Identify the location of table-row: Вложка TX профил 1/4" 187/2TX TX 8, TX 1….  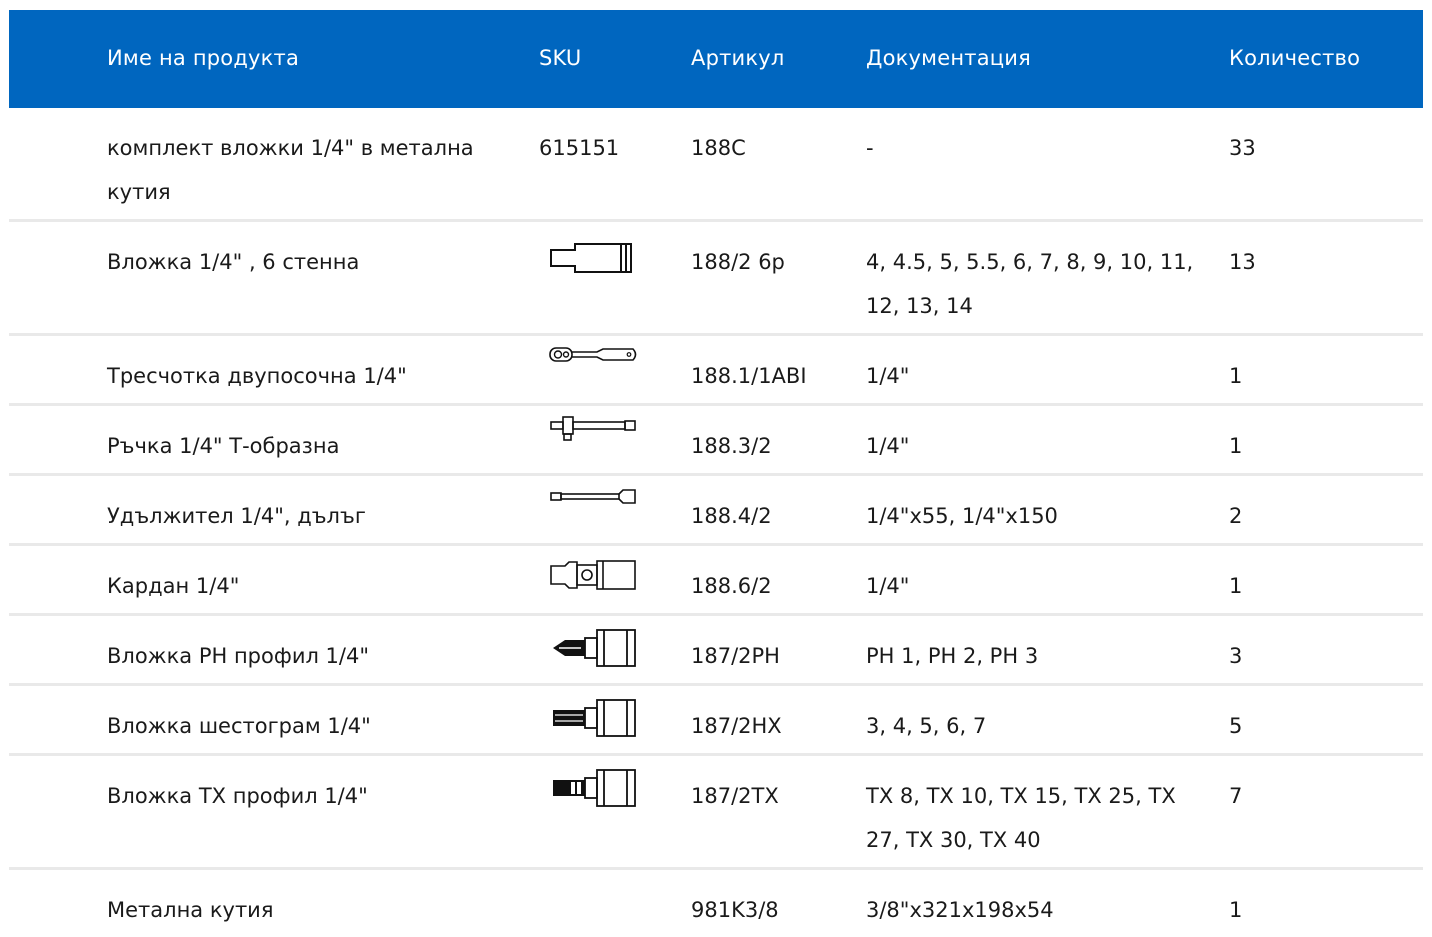
(716, 813).